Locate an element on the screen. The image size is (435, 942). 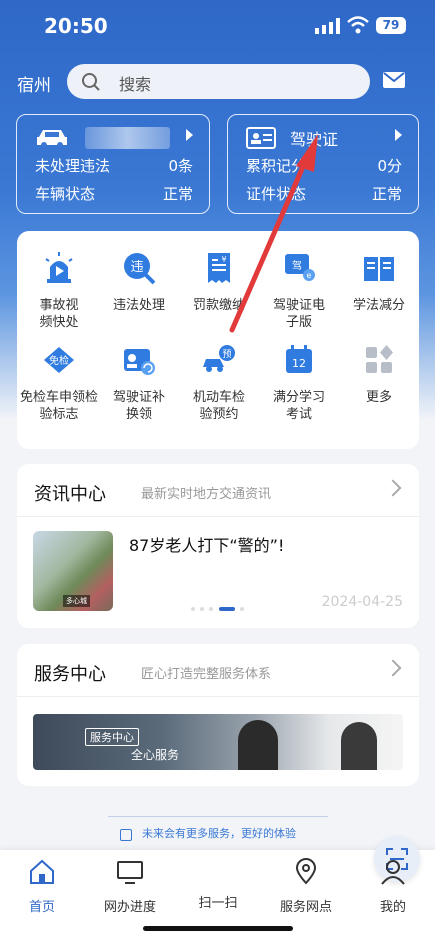
car-icon is located at coordinates (52, 139).